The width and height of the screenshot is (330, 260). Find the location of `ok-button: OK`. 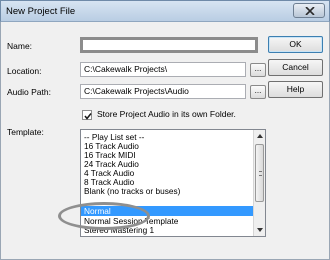

ok-button: OK is located at coordinates (295, 44).